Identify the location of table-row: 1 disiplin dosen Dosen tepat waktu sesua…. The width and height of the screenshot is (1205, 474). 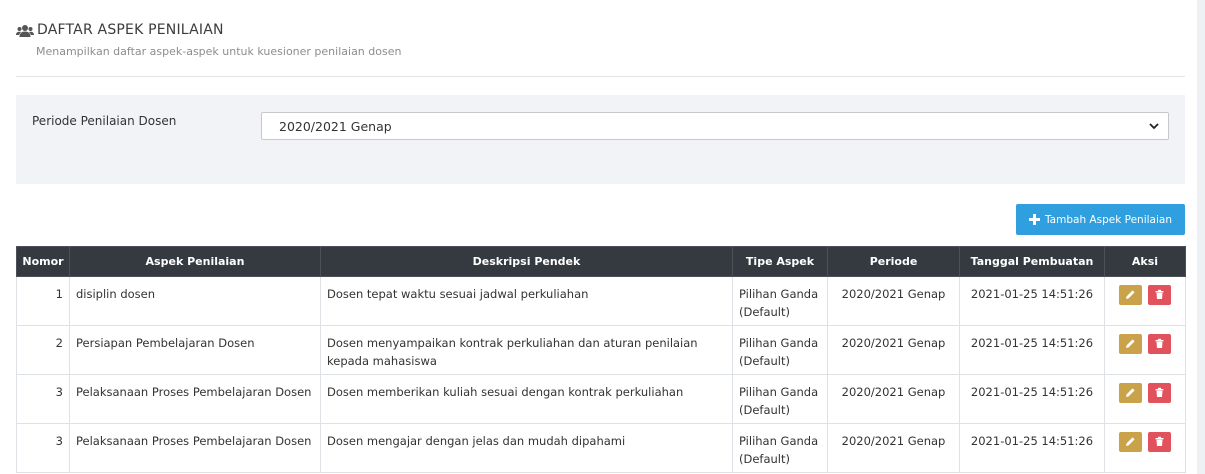
(601, 301).